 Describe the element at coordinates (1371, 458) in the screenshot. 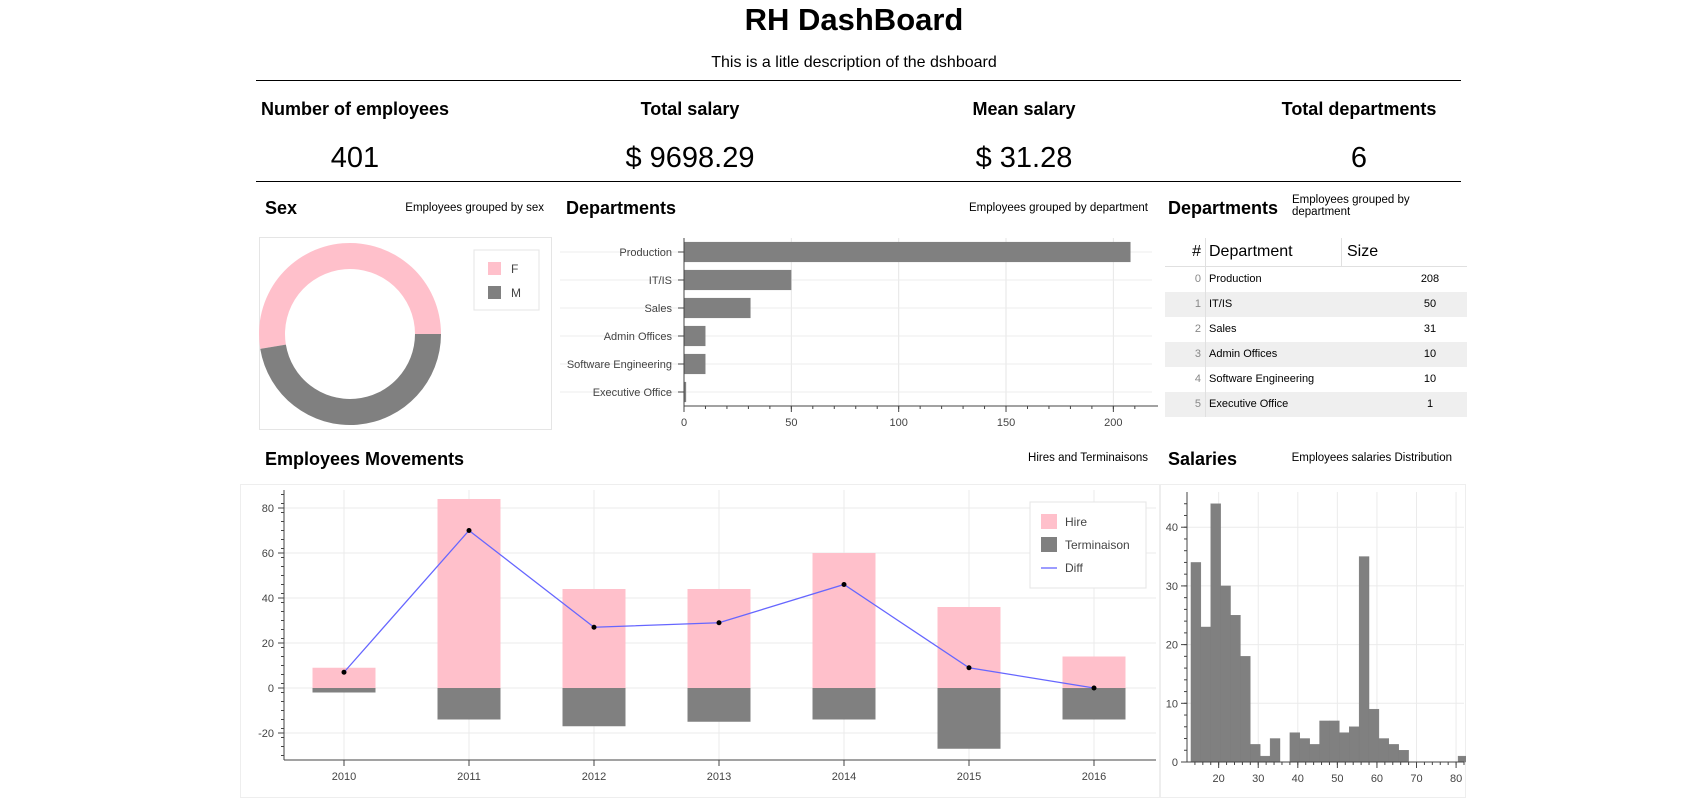

I see `salaries-subtitle: Employees salaries Distribution` at that location.